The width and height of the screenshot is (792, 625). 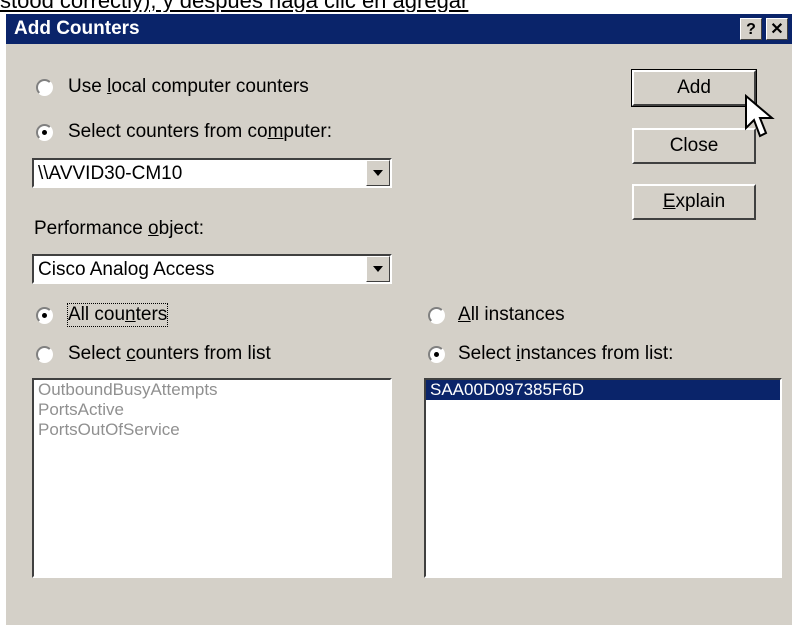 I want to click on performance-object-value: Cisco Analog Access, so click(x=126, y=269).